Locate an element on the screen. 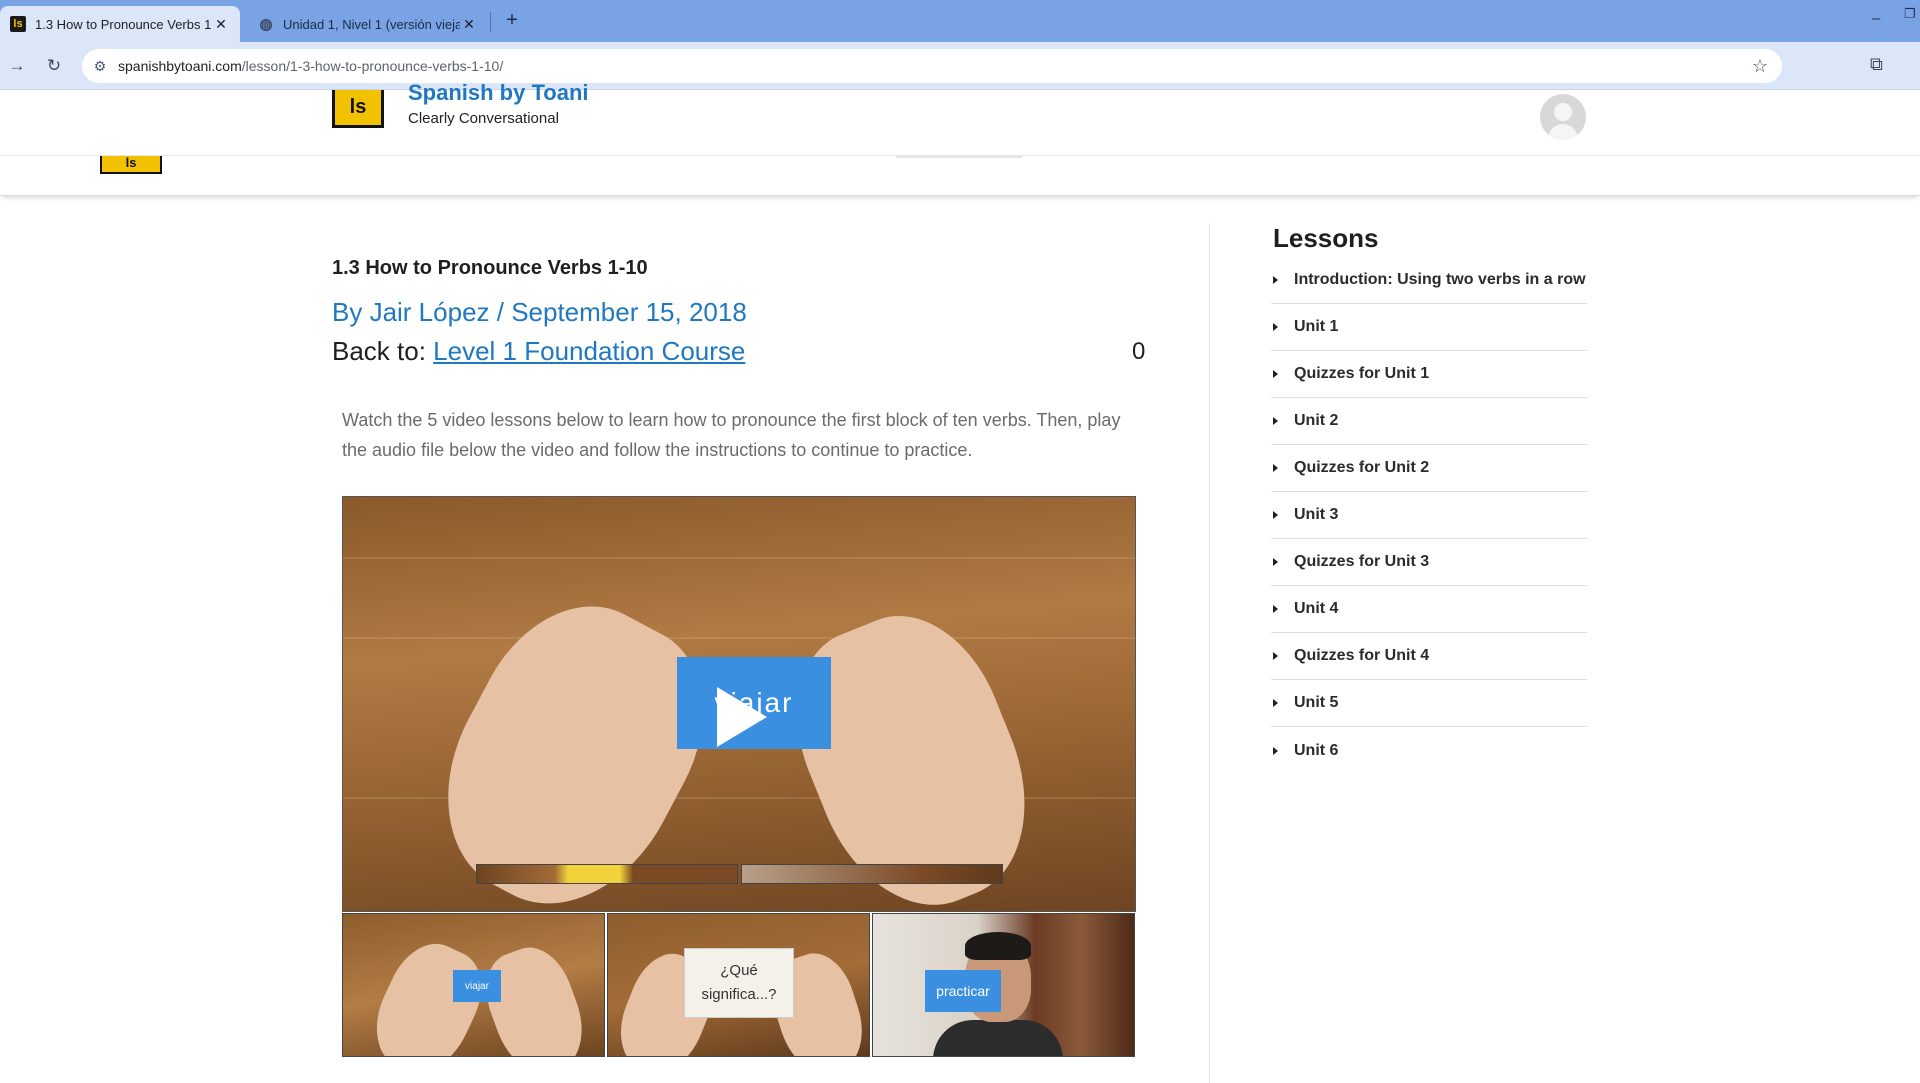 This screenshot has width=1920, height=1083. sidebar-item-introduction: Introduction: Using two verbs in a row is located at coordinates (1429, 280).